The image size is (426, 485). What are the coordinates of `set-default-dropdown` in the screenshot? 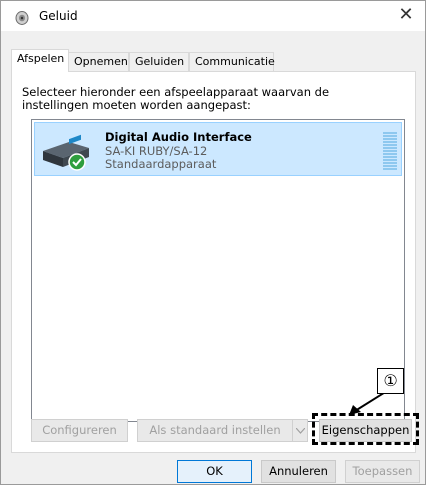 It's located at (300, 430).